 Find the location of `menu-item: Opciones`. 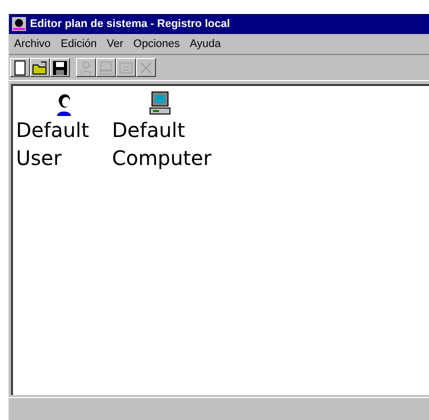

menu-item: Opciones is located at coordinates (156, 44).